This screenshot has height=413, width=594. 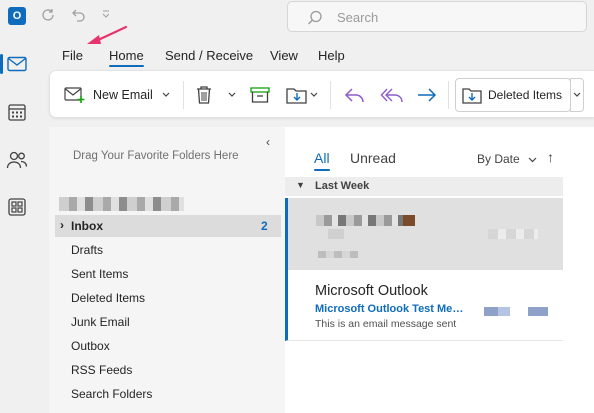 I want to click on redacted-sender-mark, so click(x=409, y=220).